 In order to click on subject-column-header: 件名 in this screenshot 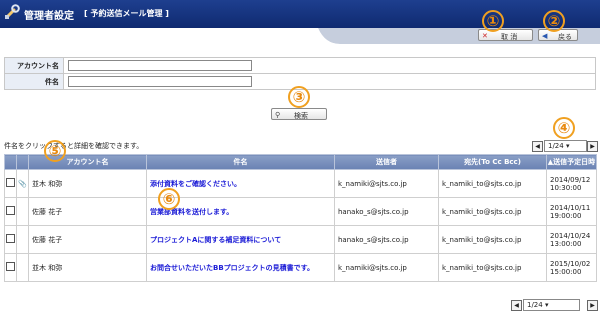, I will do `click(240, 162)`.